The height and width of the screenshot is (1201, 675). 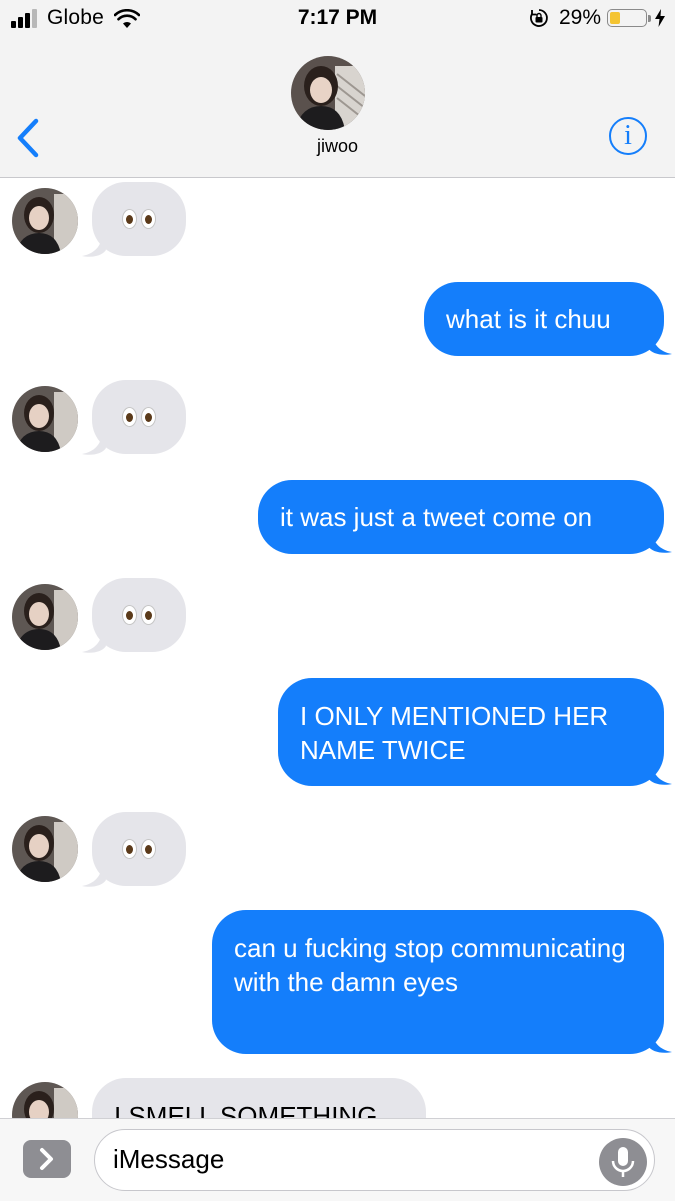 What do you see at coordinates (461, 517) in the screenshot?
I see `message-bubble-outgoing: it was just a tweet come on` at bounding box center [461, 517].